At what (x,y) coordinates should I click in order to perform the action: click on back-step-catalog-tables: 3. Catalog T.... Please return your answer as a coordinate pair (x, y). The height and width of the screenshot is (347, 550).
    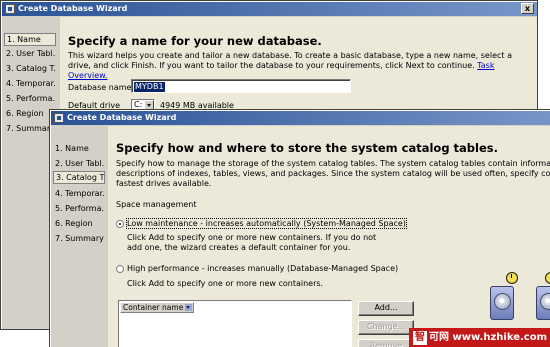
    Looking at the image, I should click on (30, 68).